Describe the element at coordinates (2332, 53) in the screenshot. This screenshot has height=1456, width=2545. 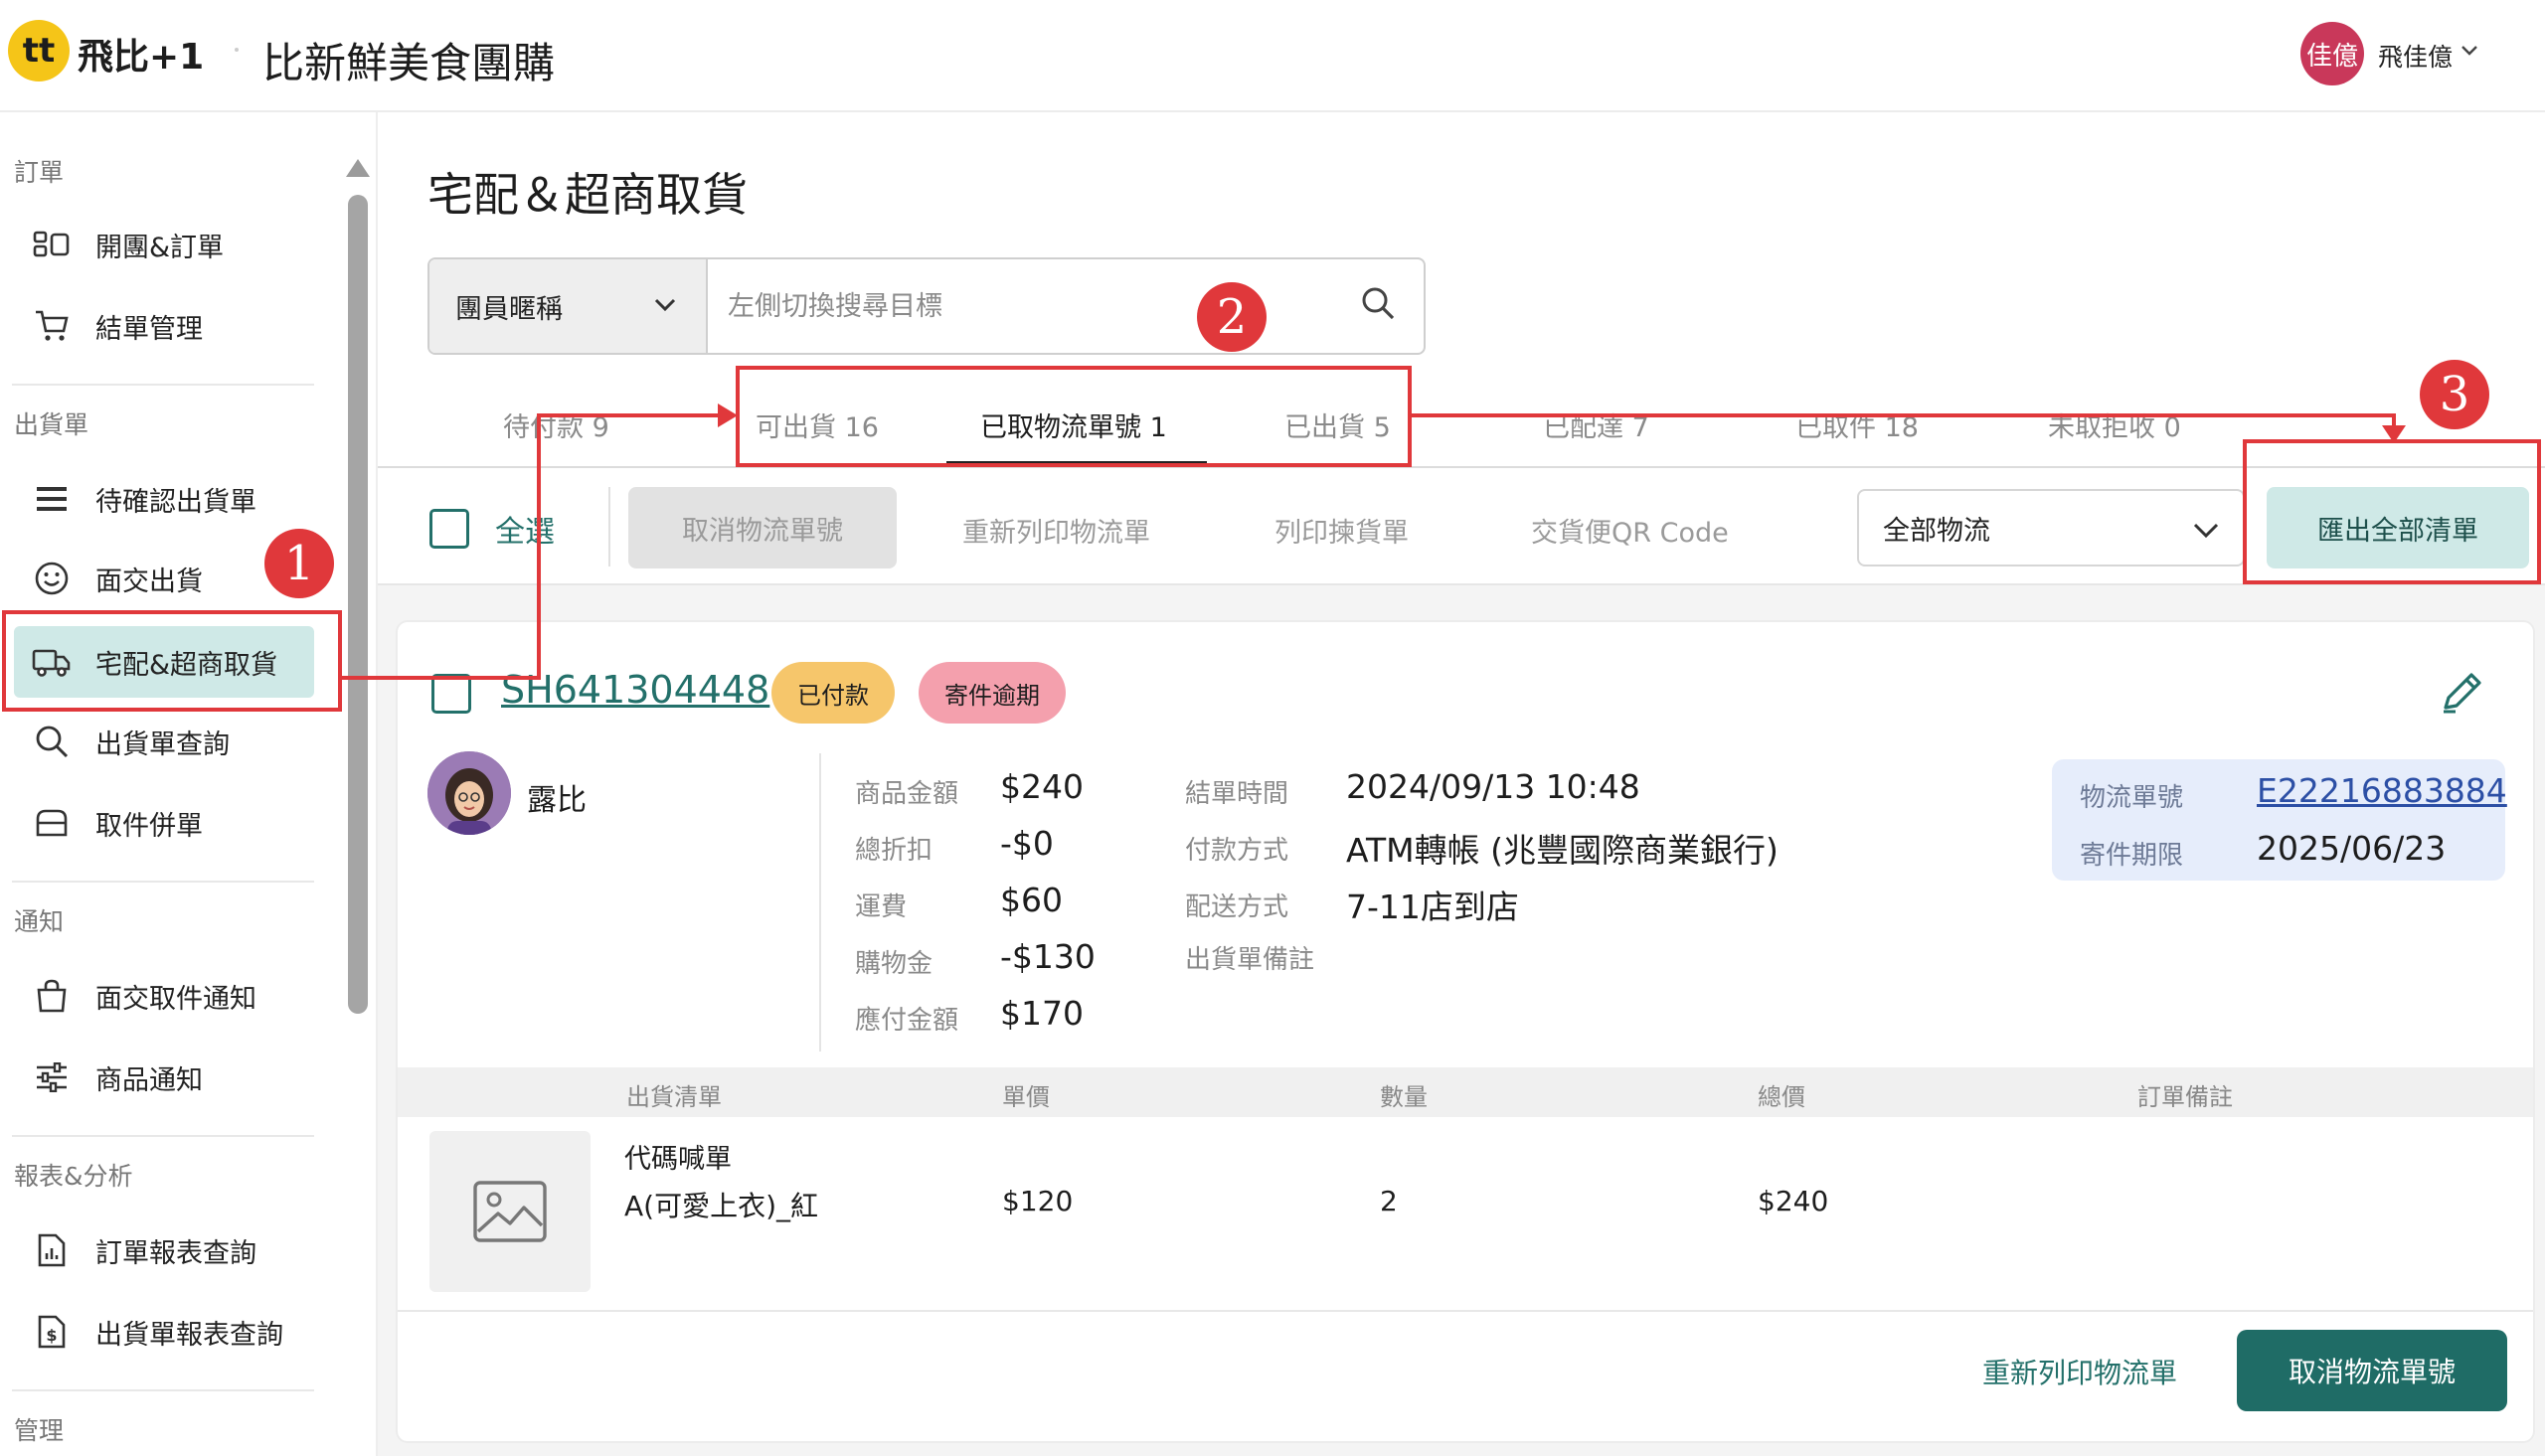
I see `user-avatar: 佳億` at that location.